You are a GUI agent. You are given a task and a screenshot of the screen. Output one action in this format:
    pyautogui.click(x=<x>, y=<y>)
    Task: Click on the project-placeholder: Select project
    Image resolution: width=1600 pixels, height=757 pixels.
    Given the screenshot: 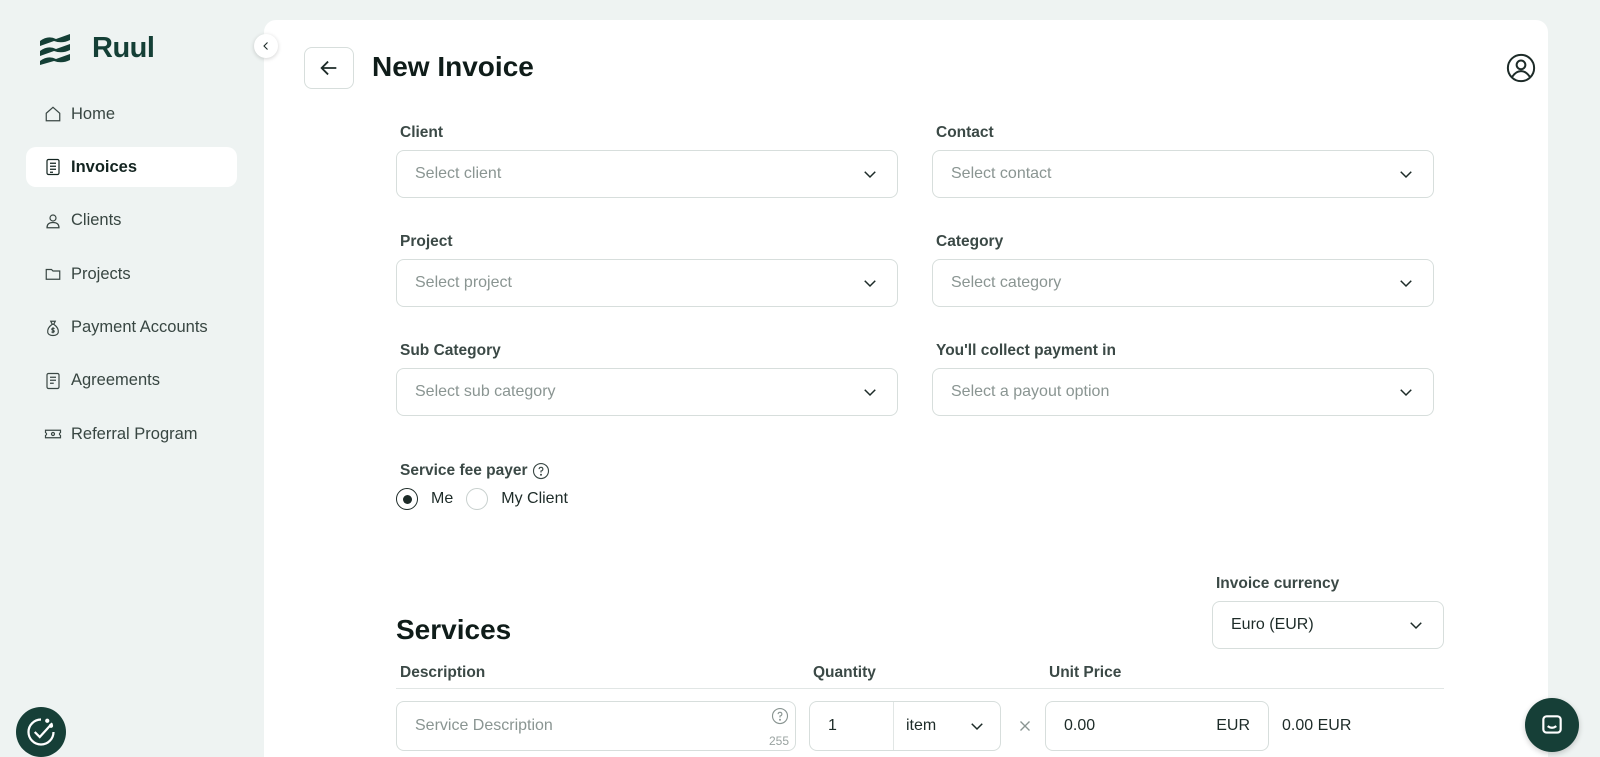 What is the action you would take?
    pyautogui.click(x=463, y=282)
    